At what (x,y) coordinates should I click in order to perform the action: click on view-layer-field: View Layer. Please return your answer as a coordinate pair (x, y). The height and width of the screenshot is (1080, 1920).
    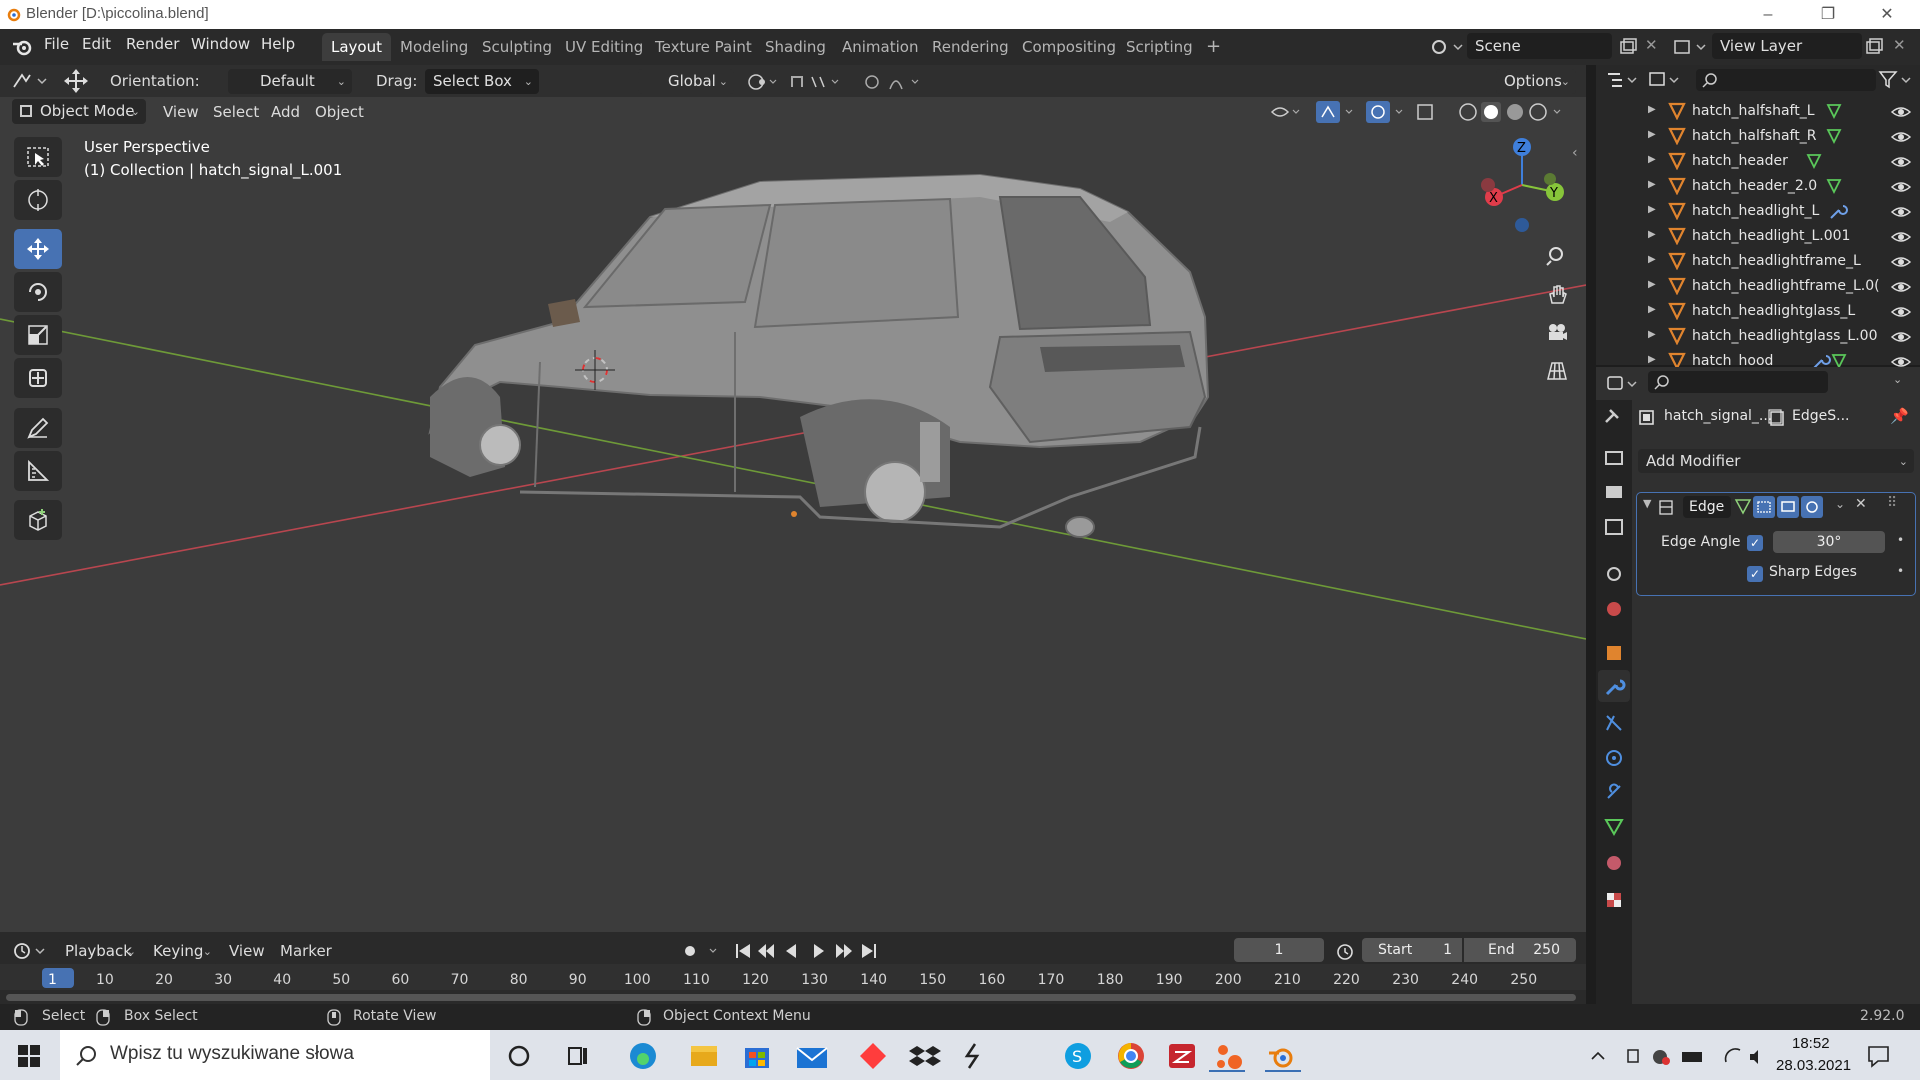
    Looking at the image, I should click on (1787, 46).